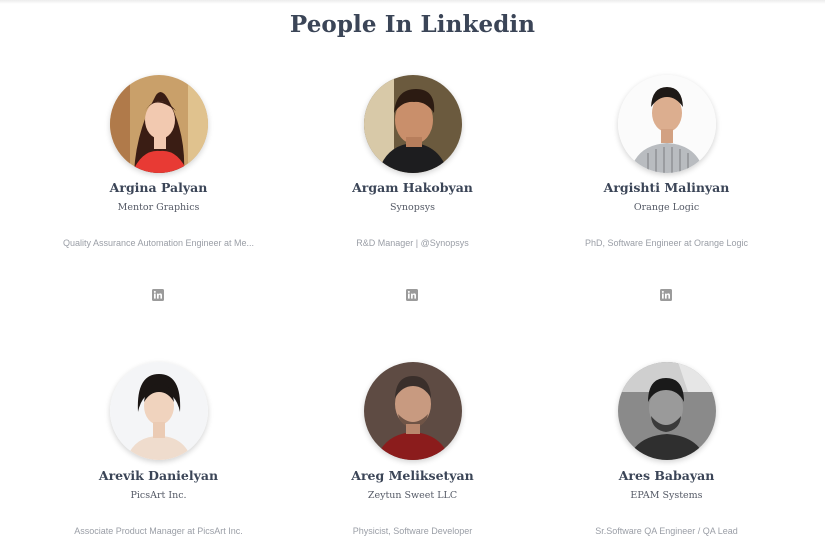  I want to click on person-name: Argam Hakobyan, so click(412, 187).